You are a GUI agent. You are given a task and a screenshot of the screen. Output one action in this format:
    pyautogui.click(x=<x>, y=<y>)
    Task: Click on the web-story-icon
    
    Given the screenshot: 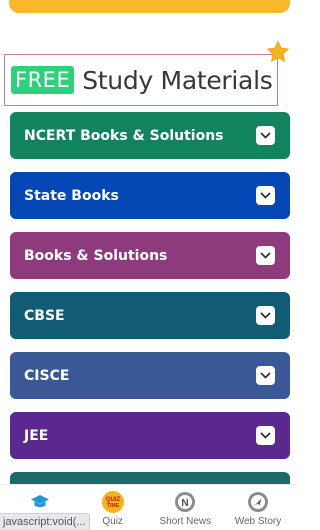 What is the action you would take?
    pyautogui.click(x=258, y=502)
    